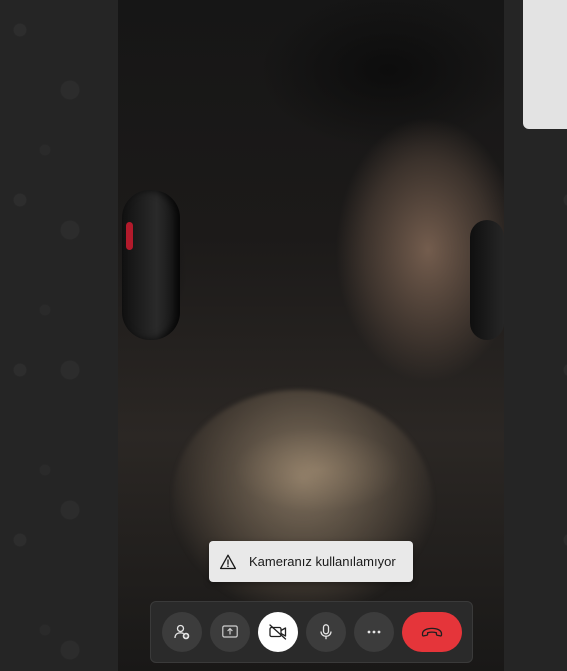 The width and height of the screenshot is (567, 671). I want to click on call-toolbar, so click(311, 632).